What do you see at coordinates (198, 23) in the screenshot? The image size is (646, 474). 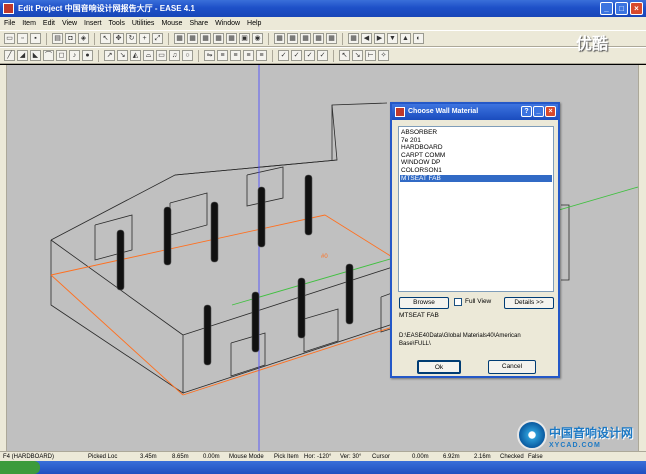 I see `menu-share: Share` at bounding box center [198, 23].